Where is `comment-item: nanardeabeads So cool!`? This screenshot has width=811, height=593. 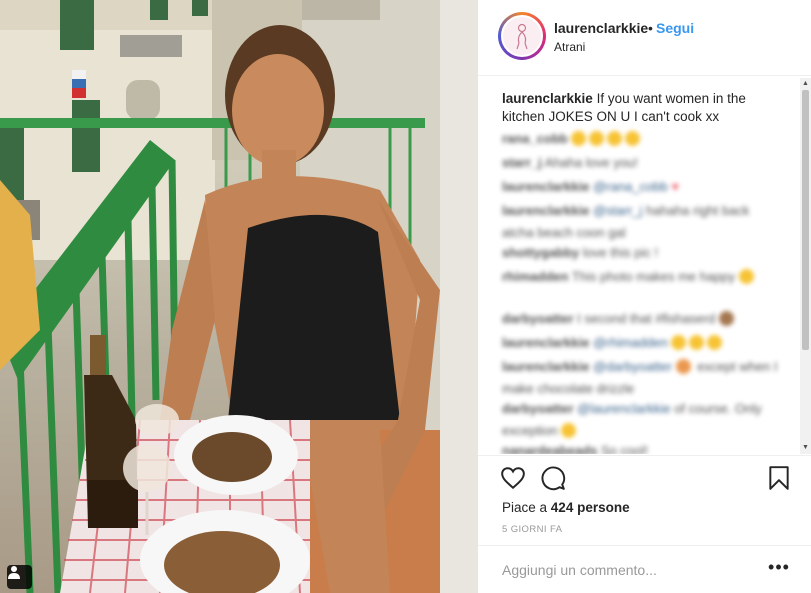 comment-item: nanardeabeads So cool! is located at coordinates (640, 447).